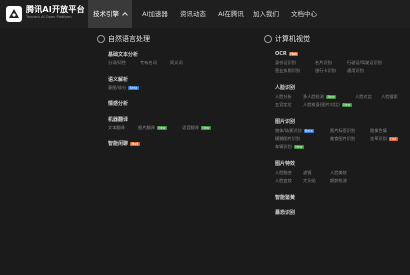 The image size is (410, 275). I want to click on item-flower-detect-label: 花草识别, so click(378, 138).